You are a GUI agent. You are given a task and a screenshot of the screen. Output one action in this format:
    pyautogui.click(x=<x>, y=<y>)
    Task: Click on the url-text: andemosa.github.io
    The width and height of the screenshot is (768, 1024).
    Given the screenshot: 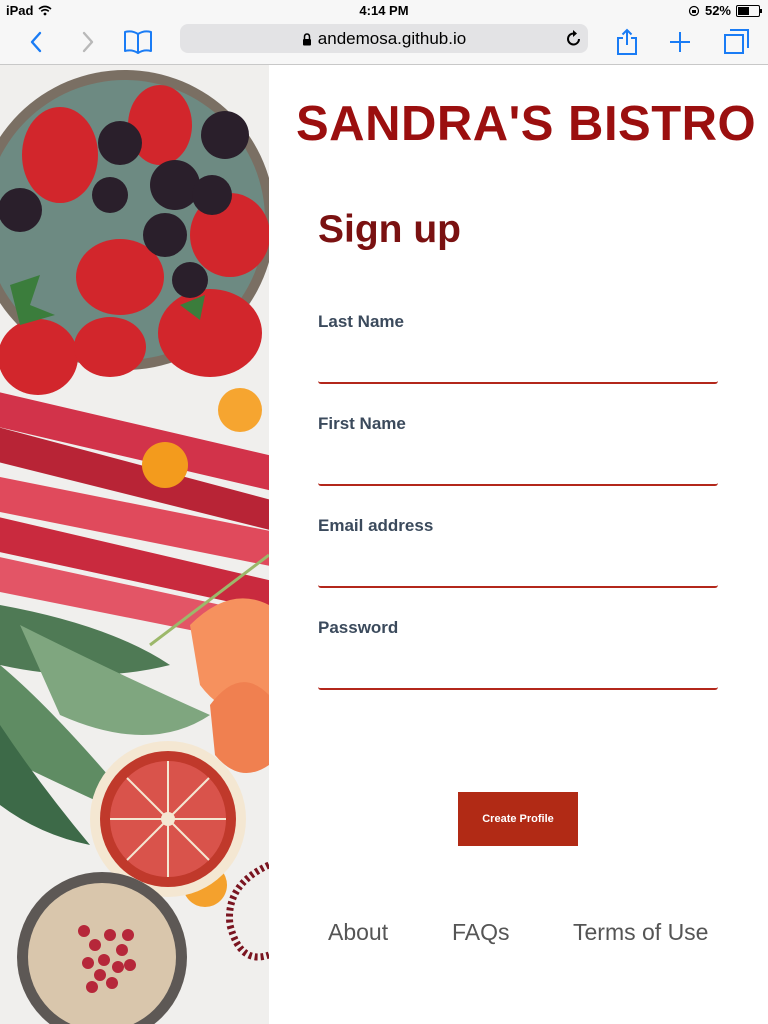 What is the action you would take?
    pyautogui.click(x=392, y=38)
    